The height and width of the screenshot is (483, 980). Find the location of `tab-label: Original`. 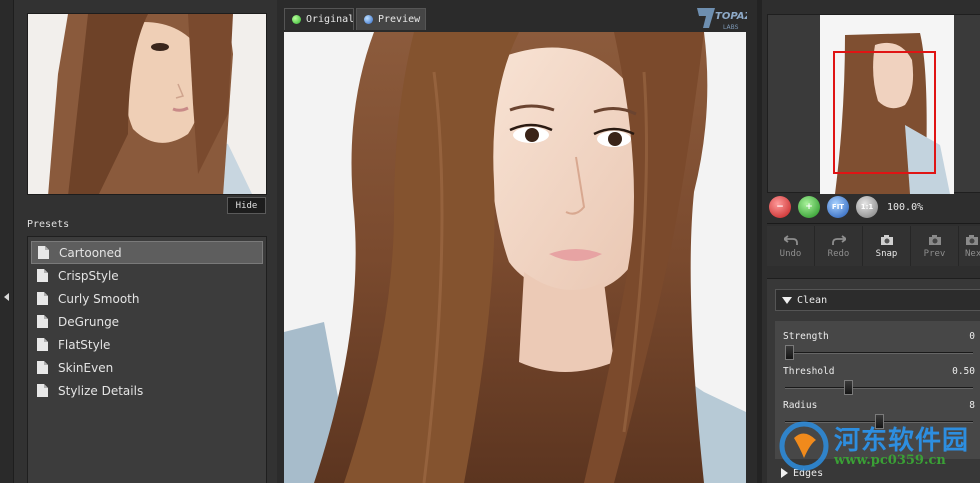

tab-label: Original is located at coordinates (330, 19).